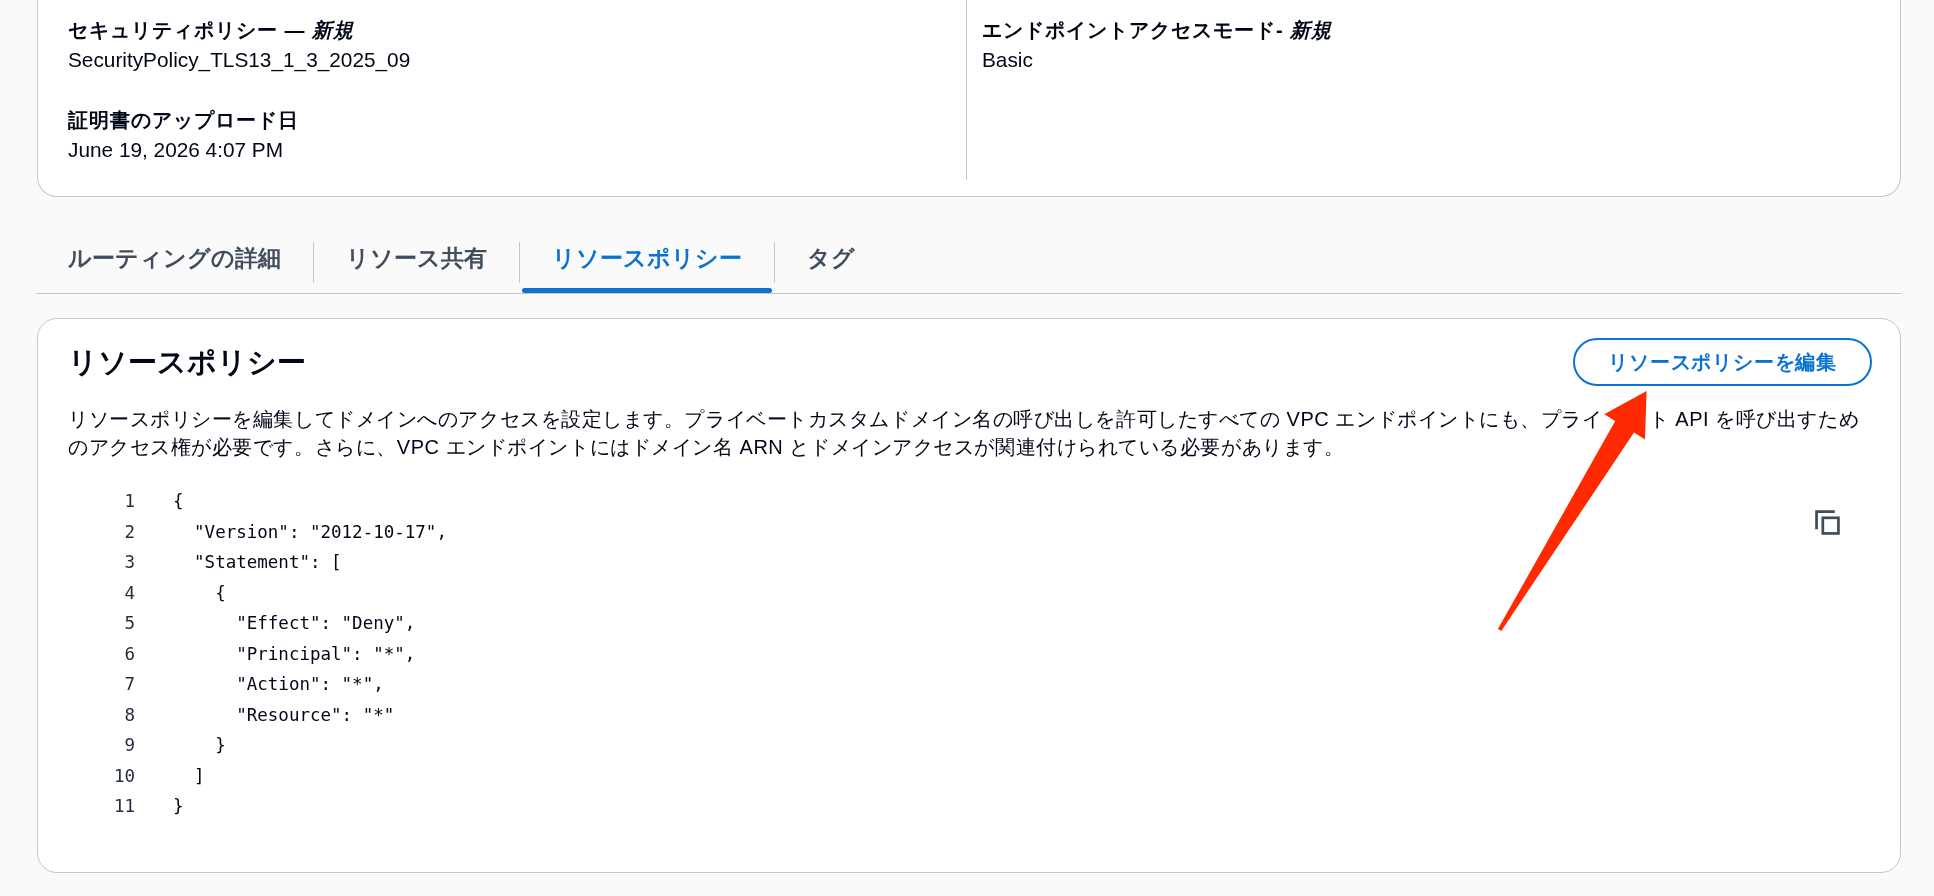 Image resolution: width=1934 pixels, height=896 pixels. Describe the element at coordinates (129, 532) in the screenshot. I see `line-number: 2` at that location.